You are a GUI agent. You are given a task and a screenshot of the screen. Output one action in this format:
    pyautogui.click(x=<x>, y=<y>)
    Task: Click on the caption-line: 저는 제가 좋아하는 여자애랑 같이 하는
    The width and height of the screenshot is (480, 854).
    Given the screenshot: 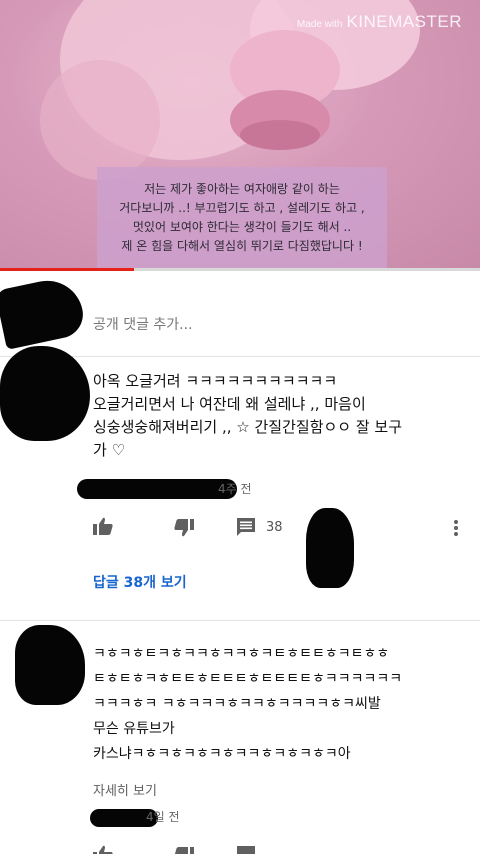 What is the action you would take?
    pyautogui.click(x=242, y=188)
    